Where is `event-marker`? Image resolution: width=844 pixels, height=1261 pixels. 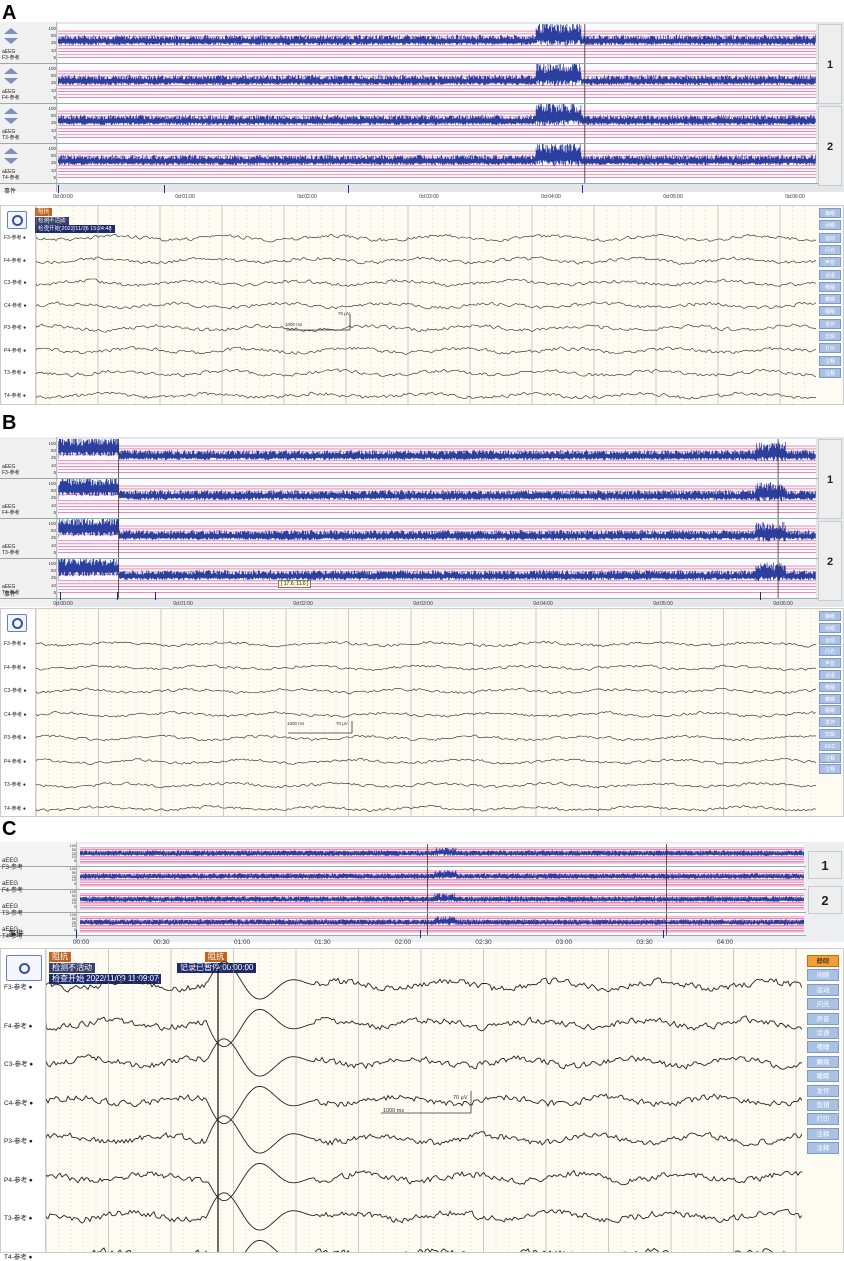
event-marker is located at coordinates (164, 189).